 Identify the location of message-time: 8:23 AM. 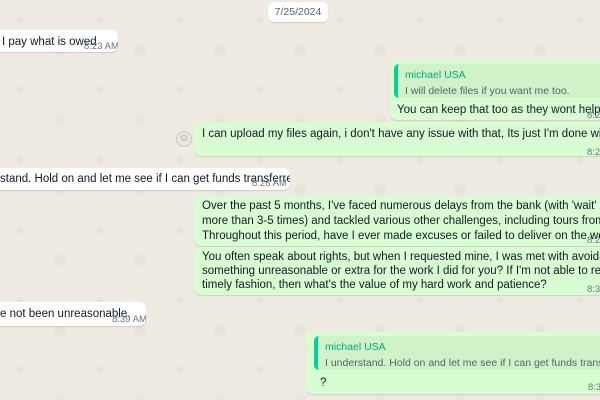
(101, 46).